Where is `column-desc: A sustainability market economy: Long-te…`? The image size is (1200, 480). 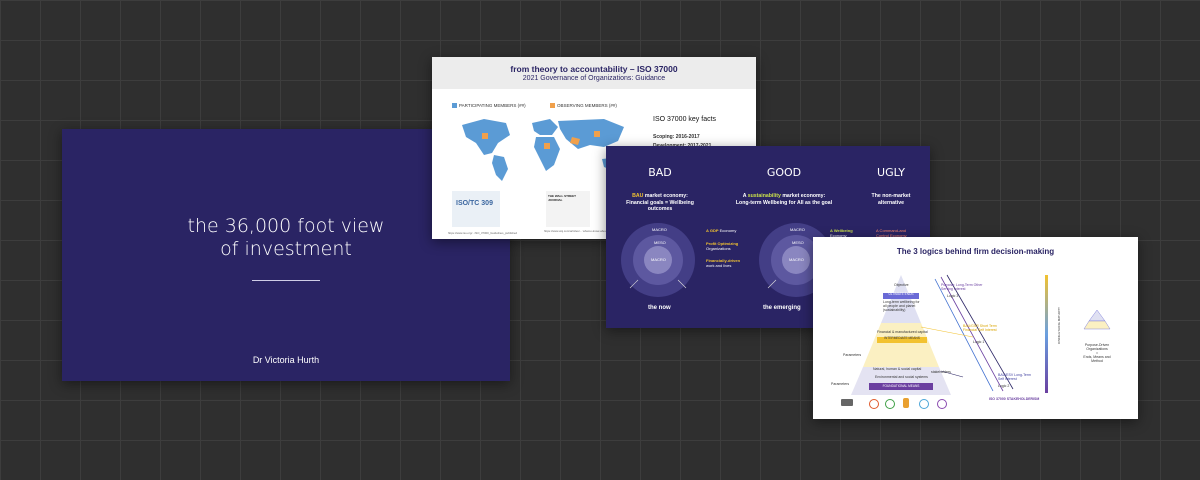
column-desc: A sustainability market economy: Long-te… is located at coordinates (784, 199).